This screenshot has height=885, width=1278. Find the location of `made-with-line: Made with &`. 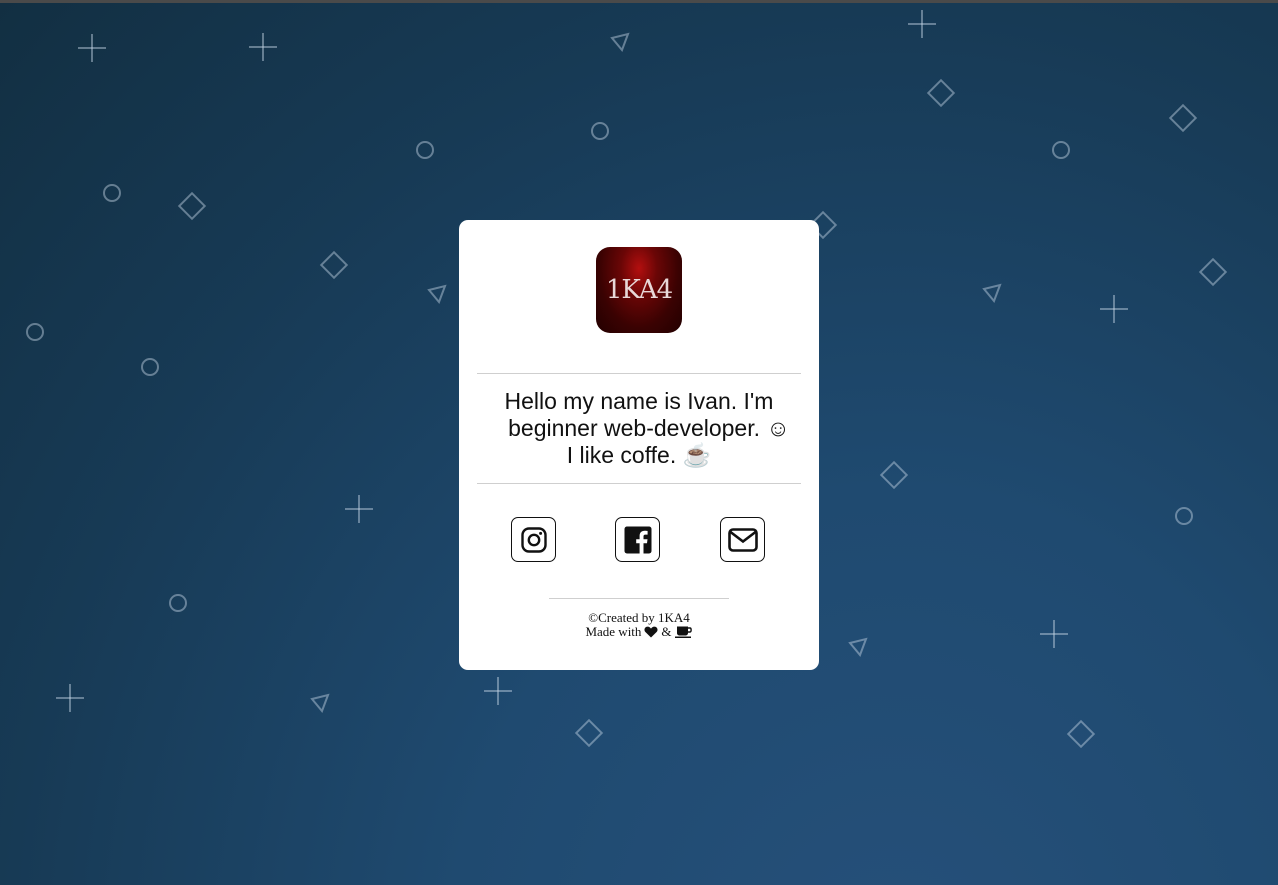

made-with-line: Made with & is located at coordinates (638, 632).